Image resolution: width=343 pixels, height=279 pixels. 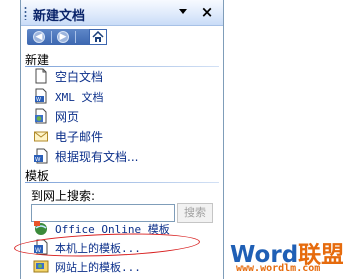 What do you see at coordinates (40, 228) in the screenshot?
I see `office-online-icon` at bounding box center [40, 228].